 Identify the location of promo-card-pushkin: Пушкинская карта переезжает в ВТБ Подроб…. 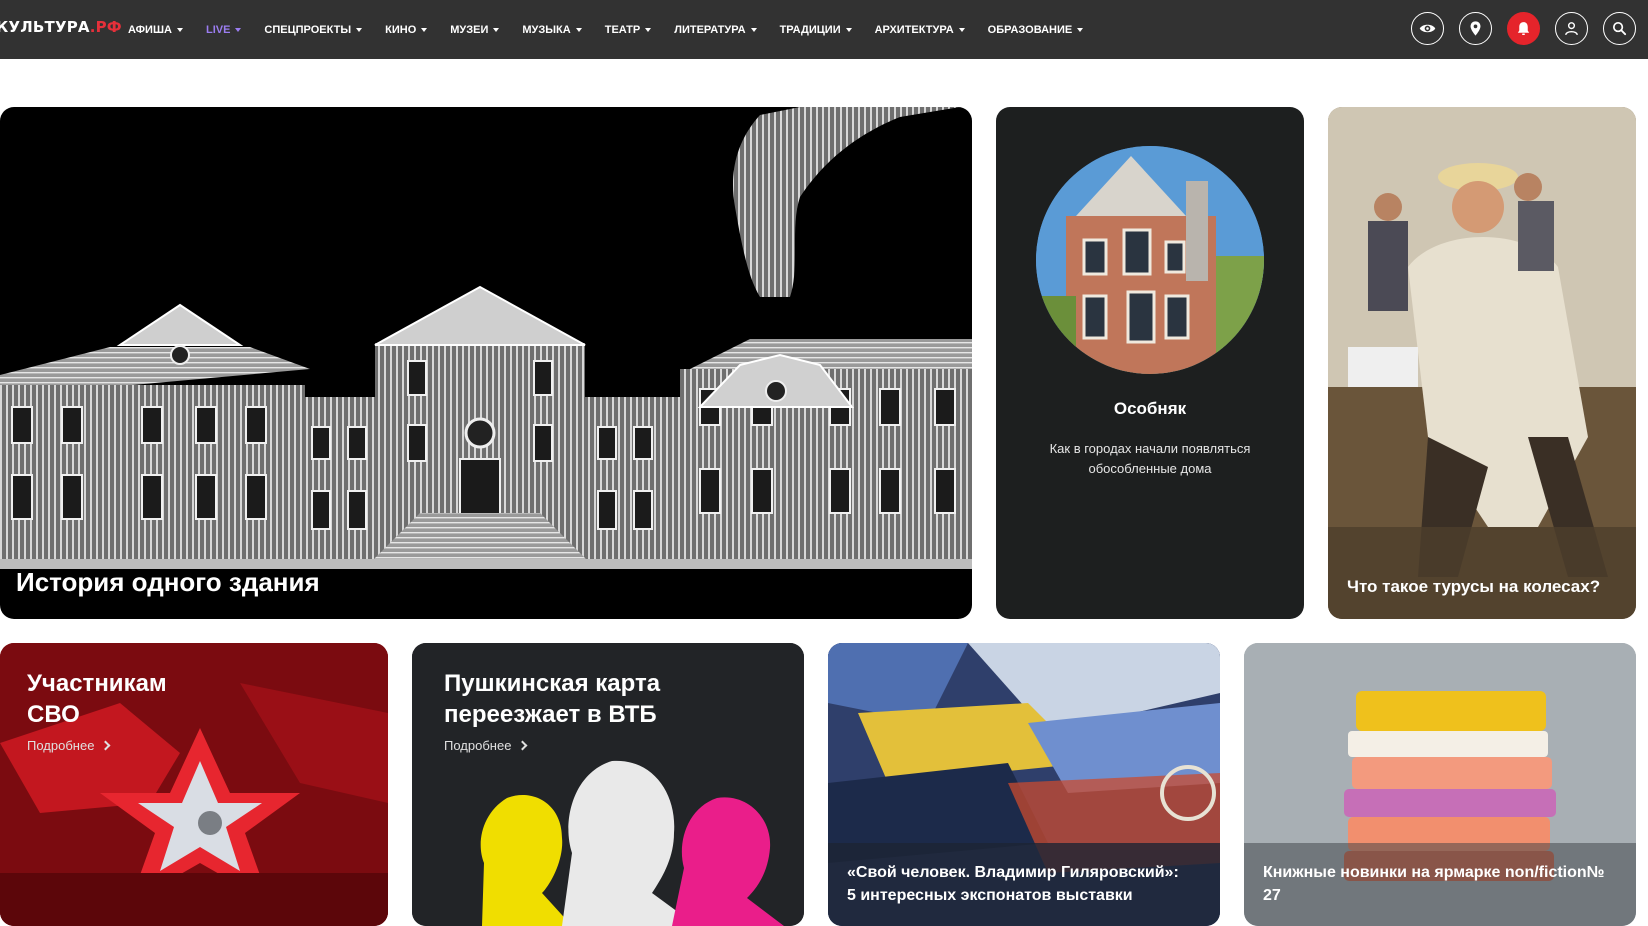
(608, 784).